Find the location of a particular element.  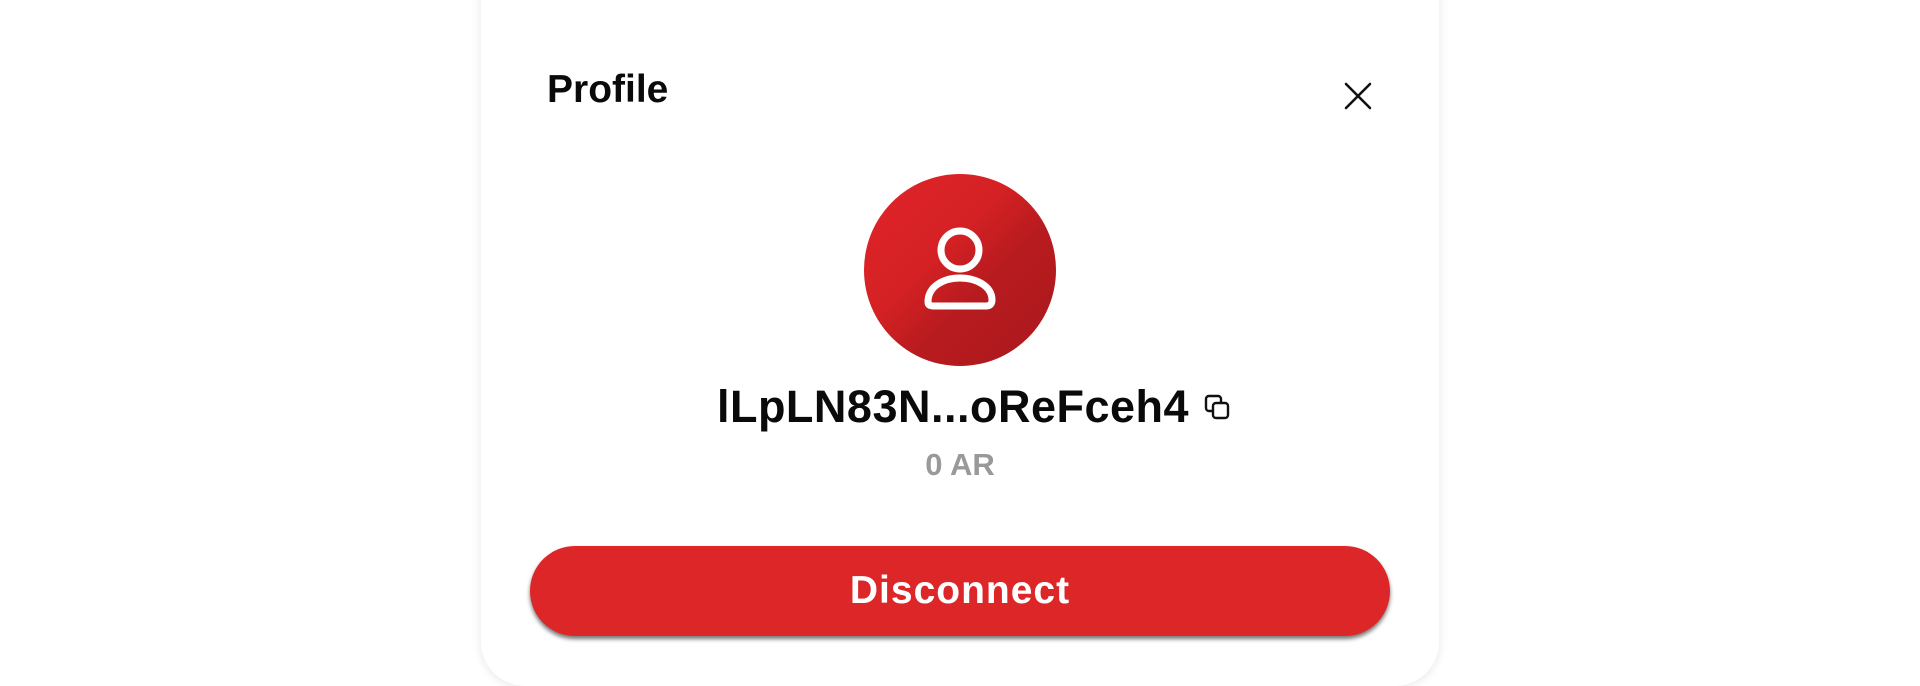

copy-address-button is located at coordinates (1217, 407).